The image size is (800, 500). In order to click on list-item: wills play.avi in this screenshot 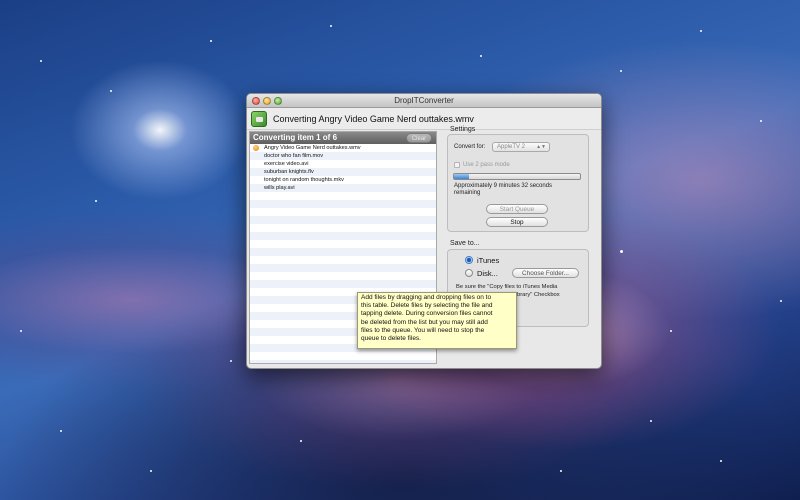, I will do `click(343, 188)`.